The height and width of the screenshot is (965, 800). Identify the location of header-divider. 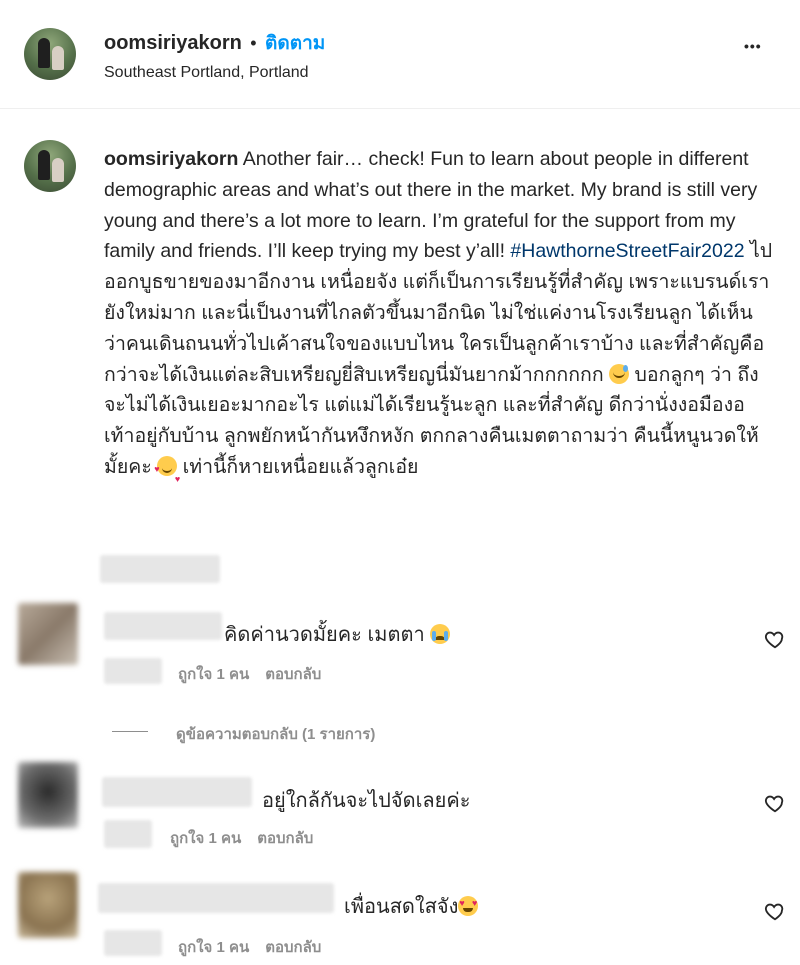
(400, 108).